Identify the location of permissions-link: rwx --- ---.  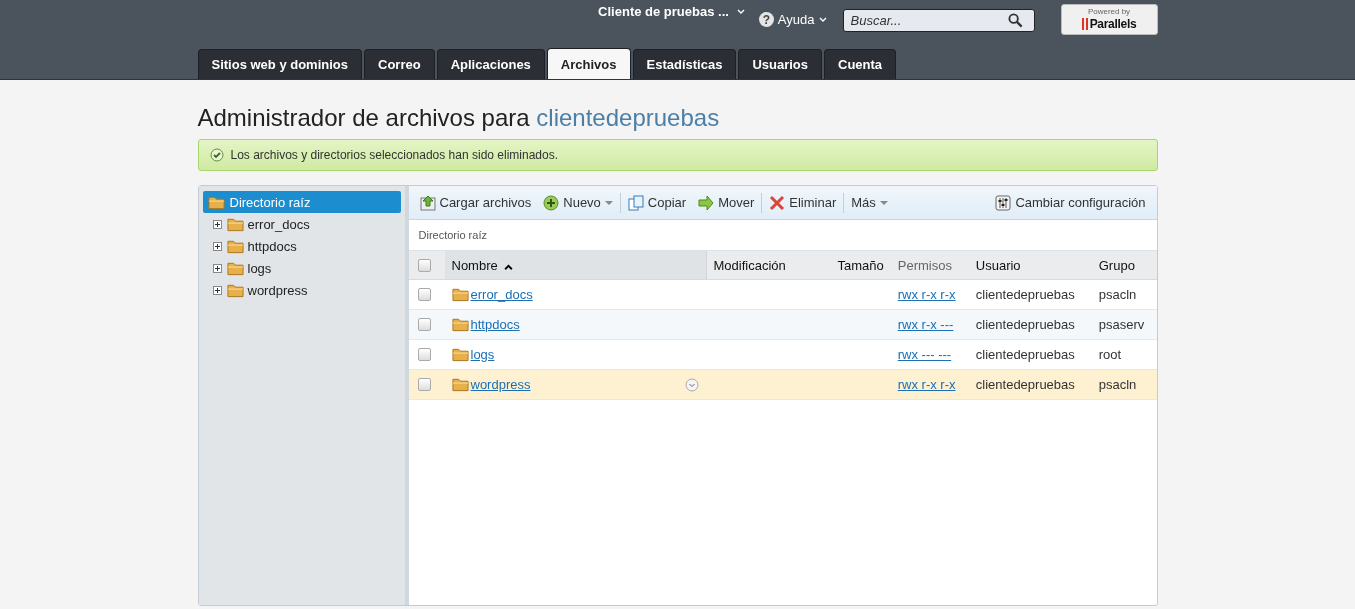
(924, 354).